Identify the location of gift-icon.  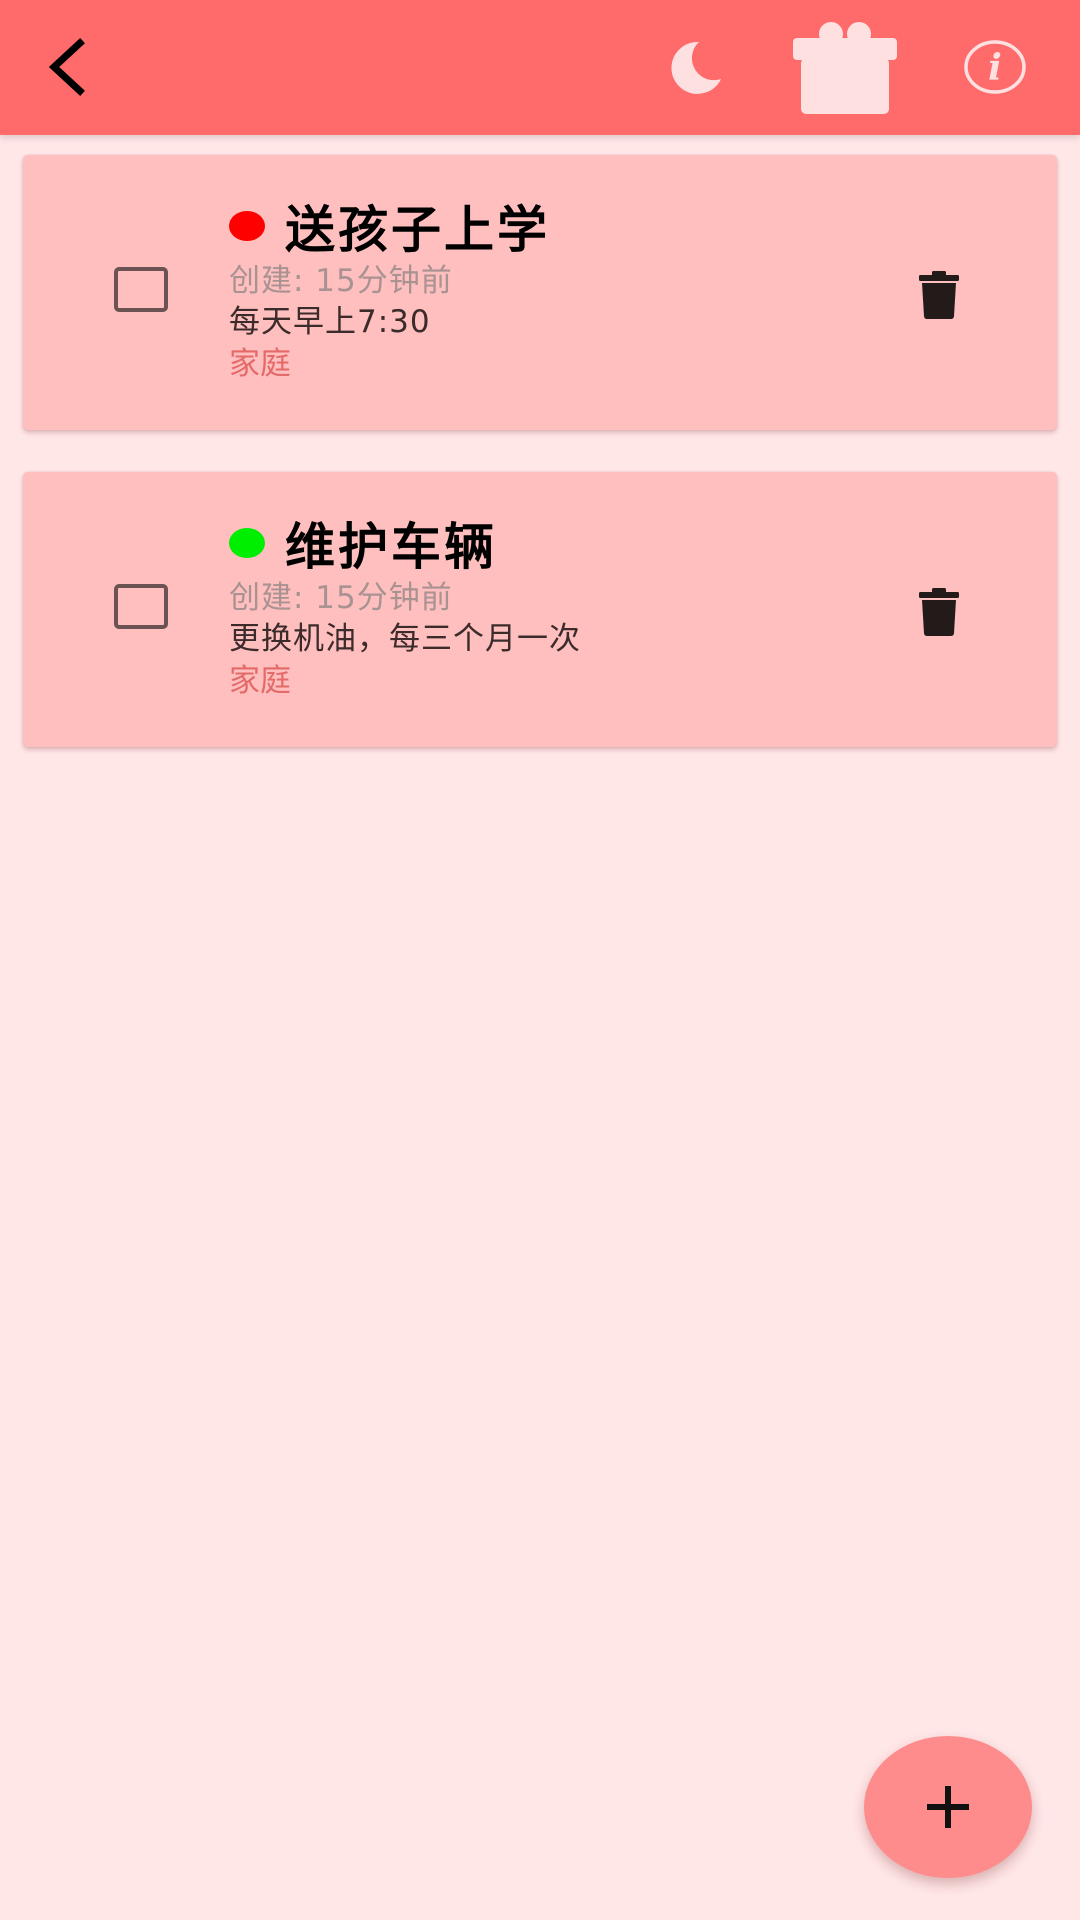
(845, 68).